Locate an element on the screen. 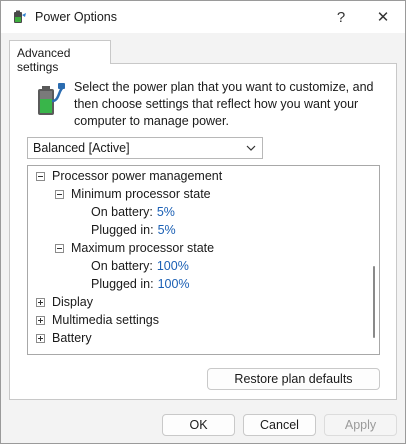  close-icon: ✕ is located at coordinates (383, 17).